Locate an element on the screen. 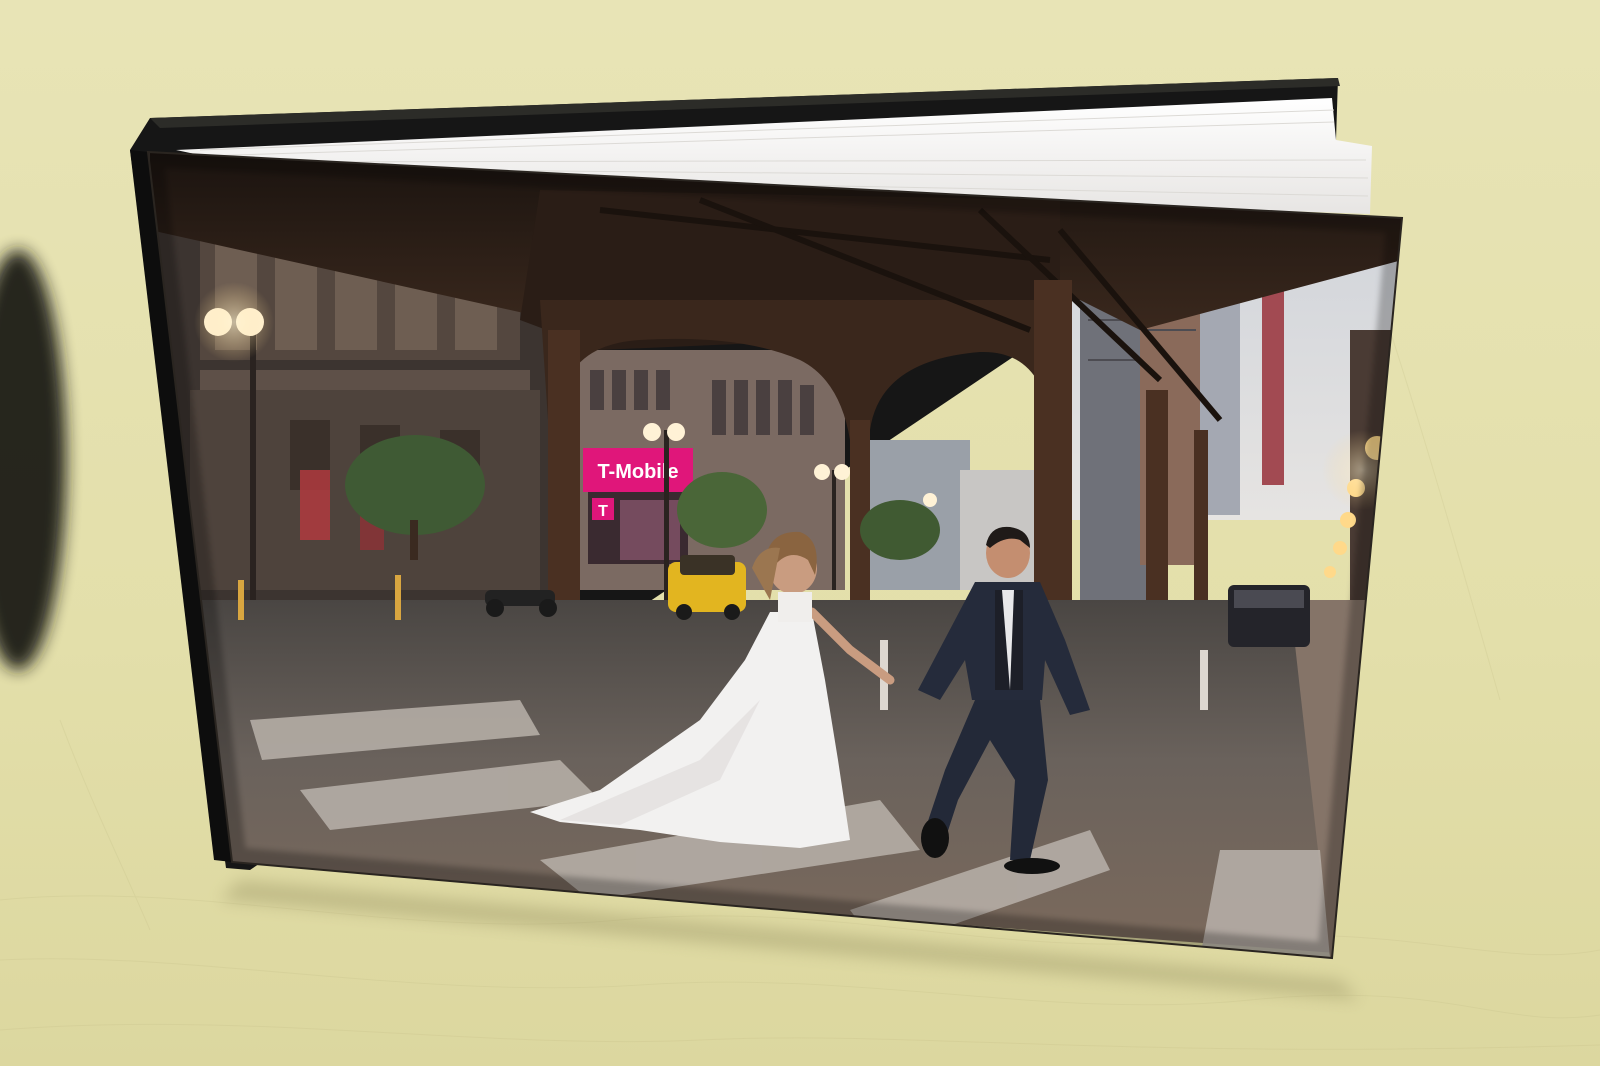 This screenshot has width=1600, height=1066. t-mobile-storefront: T-Mobile T is located at coordinates (638, 506).